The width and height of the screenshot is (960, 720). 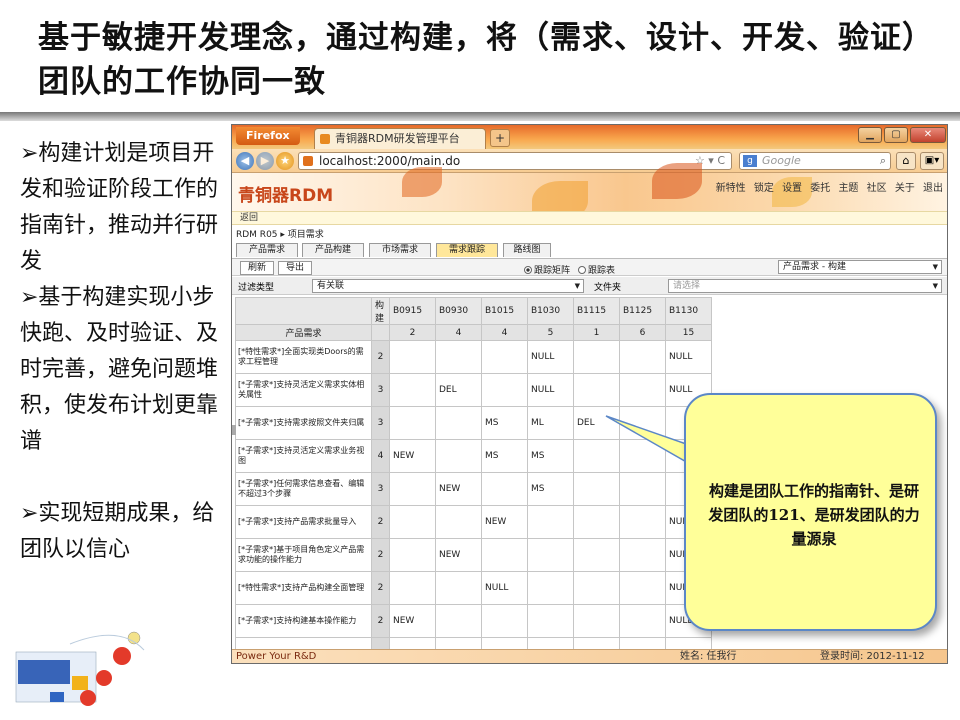 I want to click on requirement-cell: [*子需求*]基于项目角色定义产品需求功能的操作能力, so click(x=303, y=555).